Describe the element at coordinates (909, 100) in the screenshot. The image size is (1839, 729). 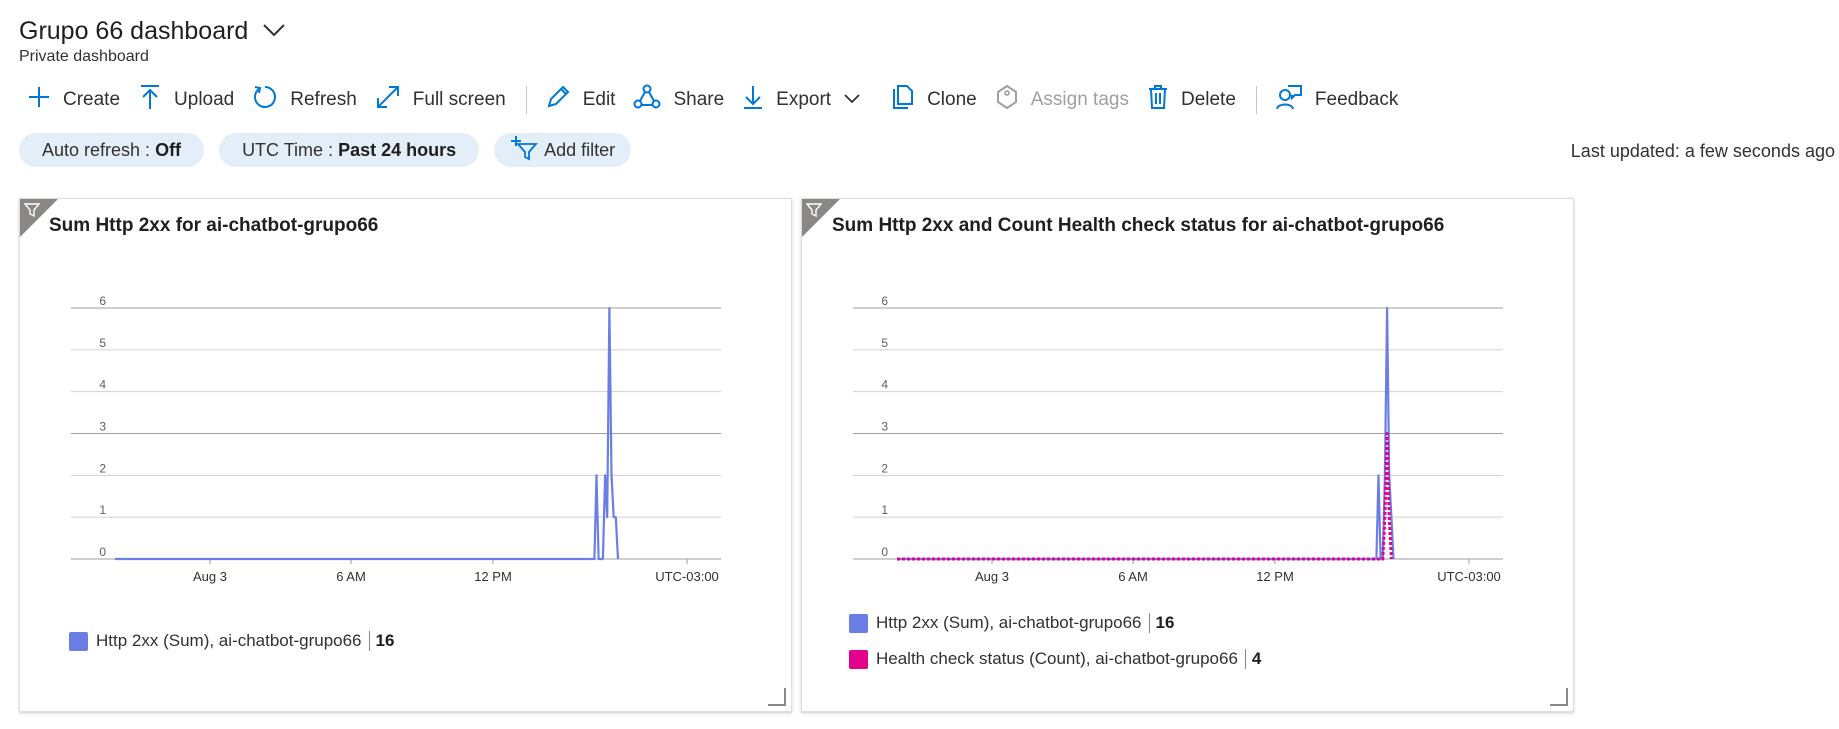
I see `clone-icon` at that location.